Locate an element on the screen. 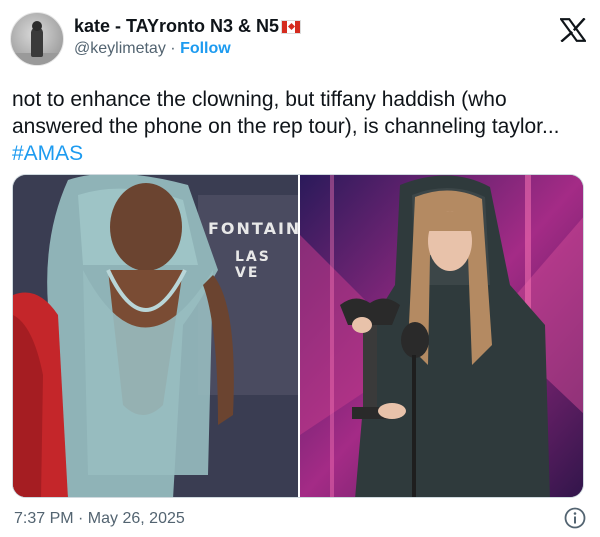 This screenshot has width=600, height=537. x-logo-icon is located at coordinates (573, 30).